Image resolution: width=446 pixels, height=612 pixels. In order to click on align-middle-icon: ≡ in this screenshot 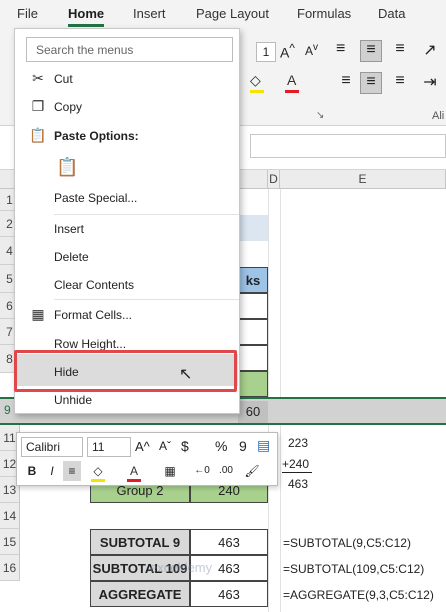, I will do `click(371, 51)`.